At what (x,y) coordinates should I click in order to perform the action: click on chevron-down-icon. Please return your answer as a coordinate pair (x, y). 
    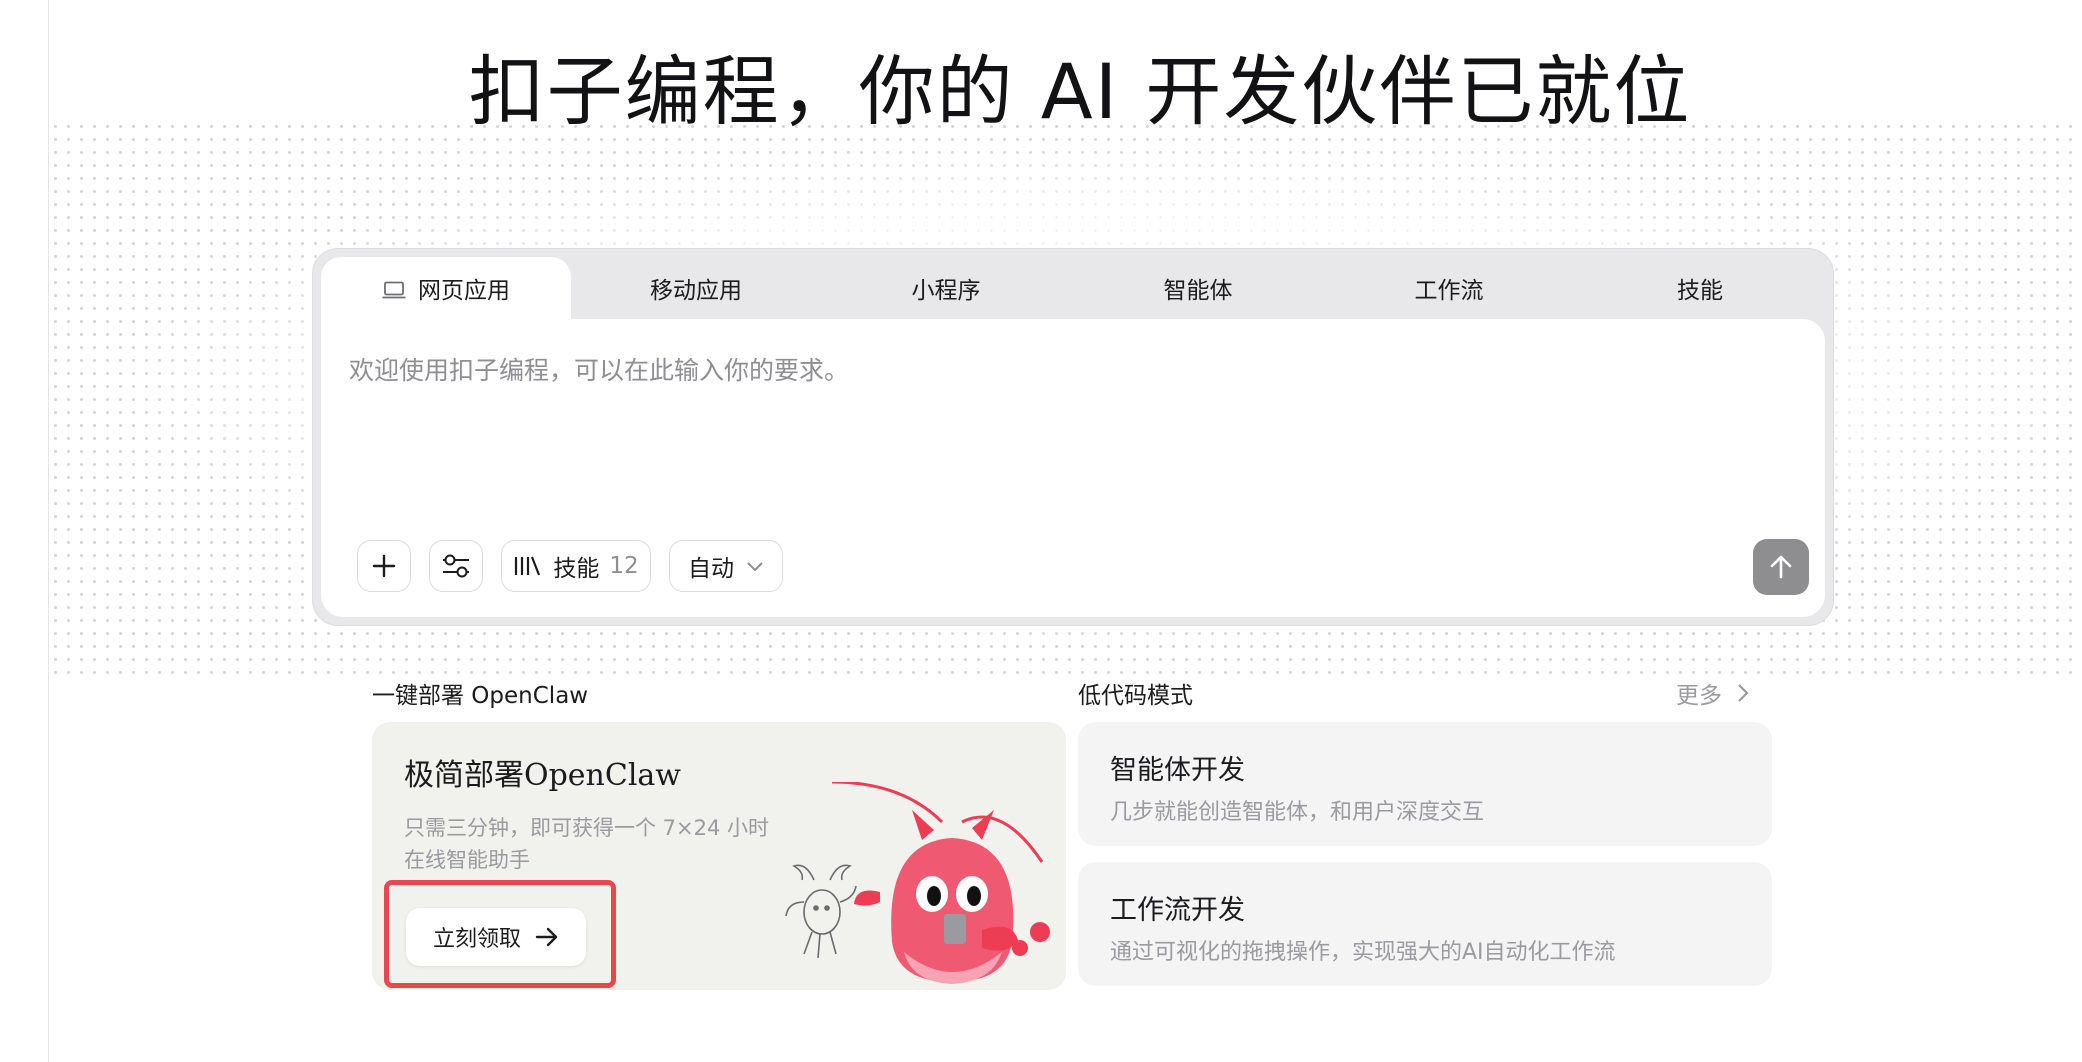
    Looking at the image, I should click on (755, 567).